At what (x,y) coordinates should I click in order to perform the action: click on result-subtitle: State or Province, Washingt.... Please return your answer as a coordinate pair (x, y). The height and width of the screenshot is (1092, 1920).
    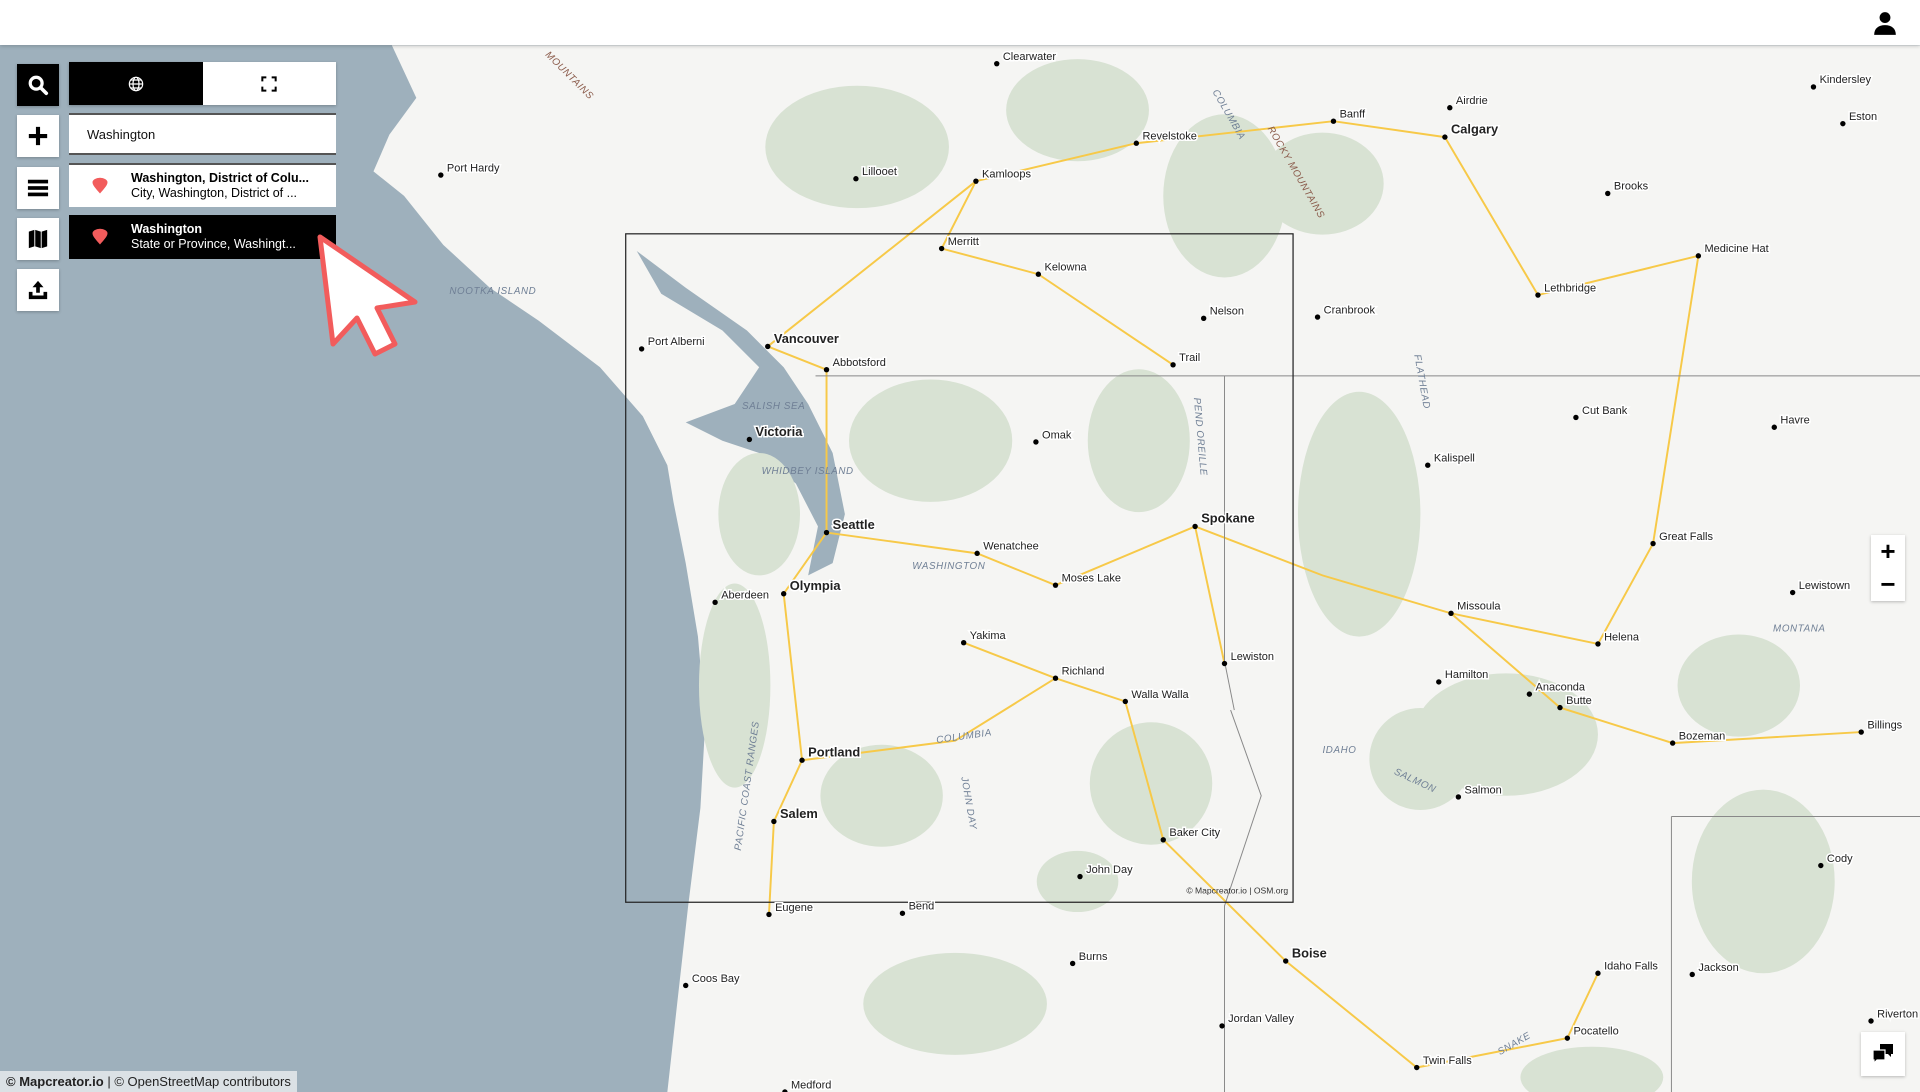
    Looking at the image, I should click on (213, 244).